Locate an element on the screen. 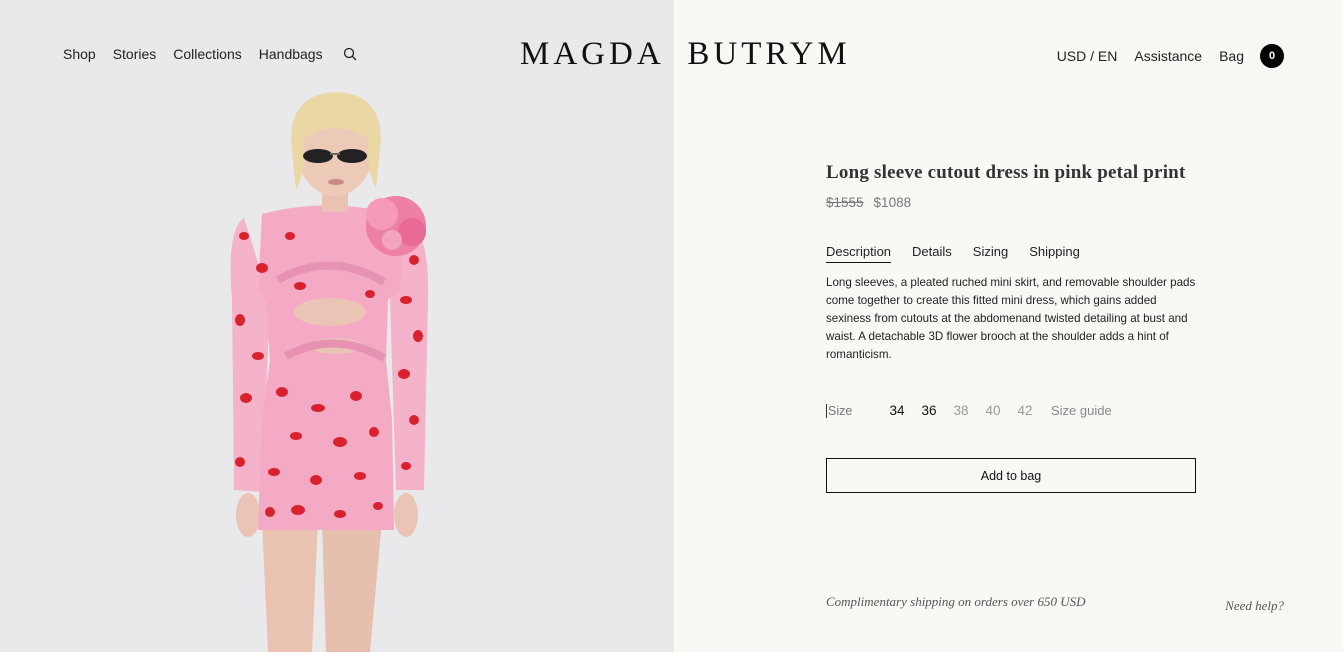 This screenshot has height=652, width=1343. brand-logo: MAGDA BUTRYM is located at coordinates (685, 54).